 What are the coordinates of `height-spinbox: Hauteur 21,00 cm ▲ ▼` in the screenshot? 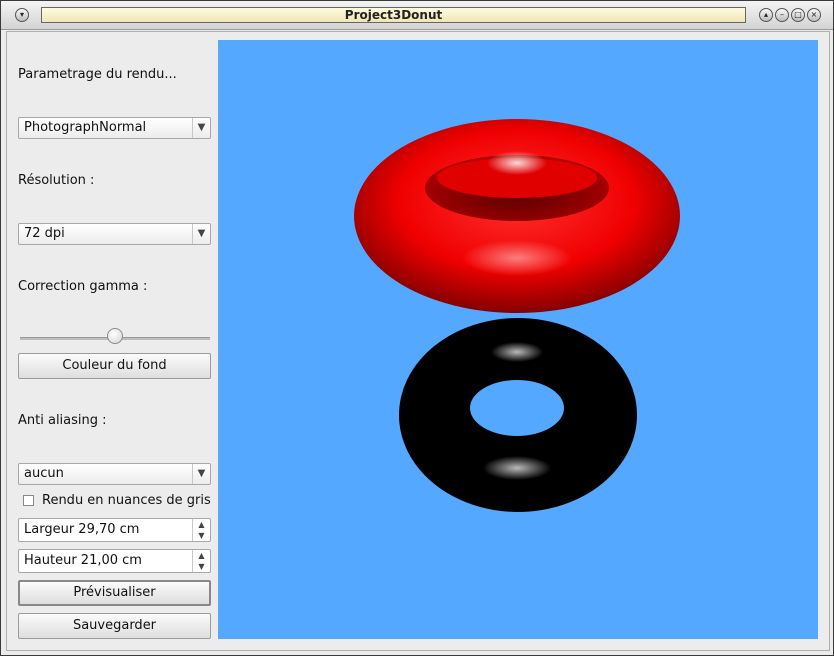 It's located at (114, 561).